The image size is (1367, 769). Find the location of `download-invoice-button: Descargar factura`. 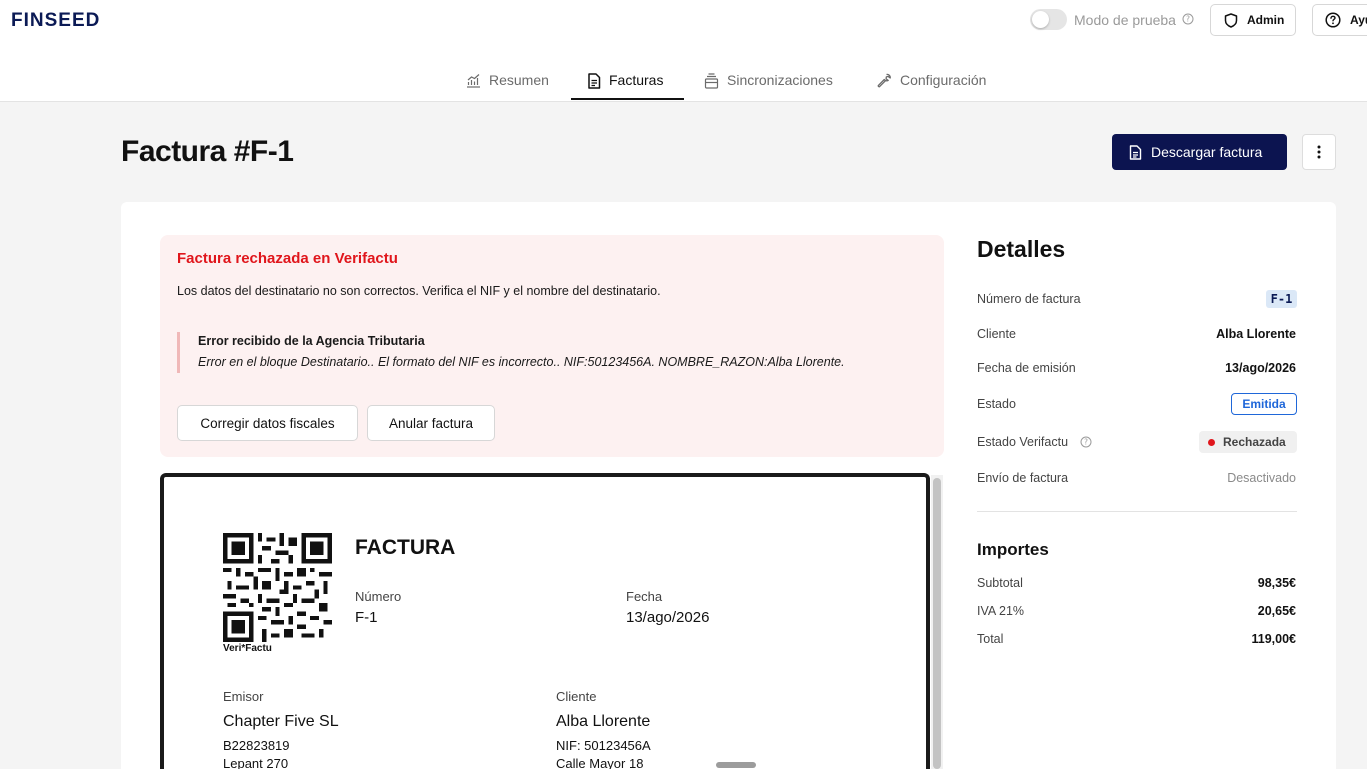

download-invoice-button: Descargar factura is located at coordinates (1199, 152).